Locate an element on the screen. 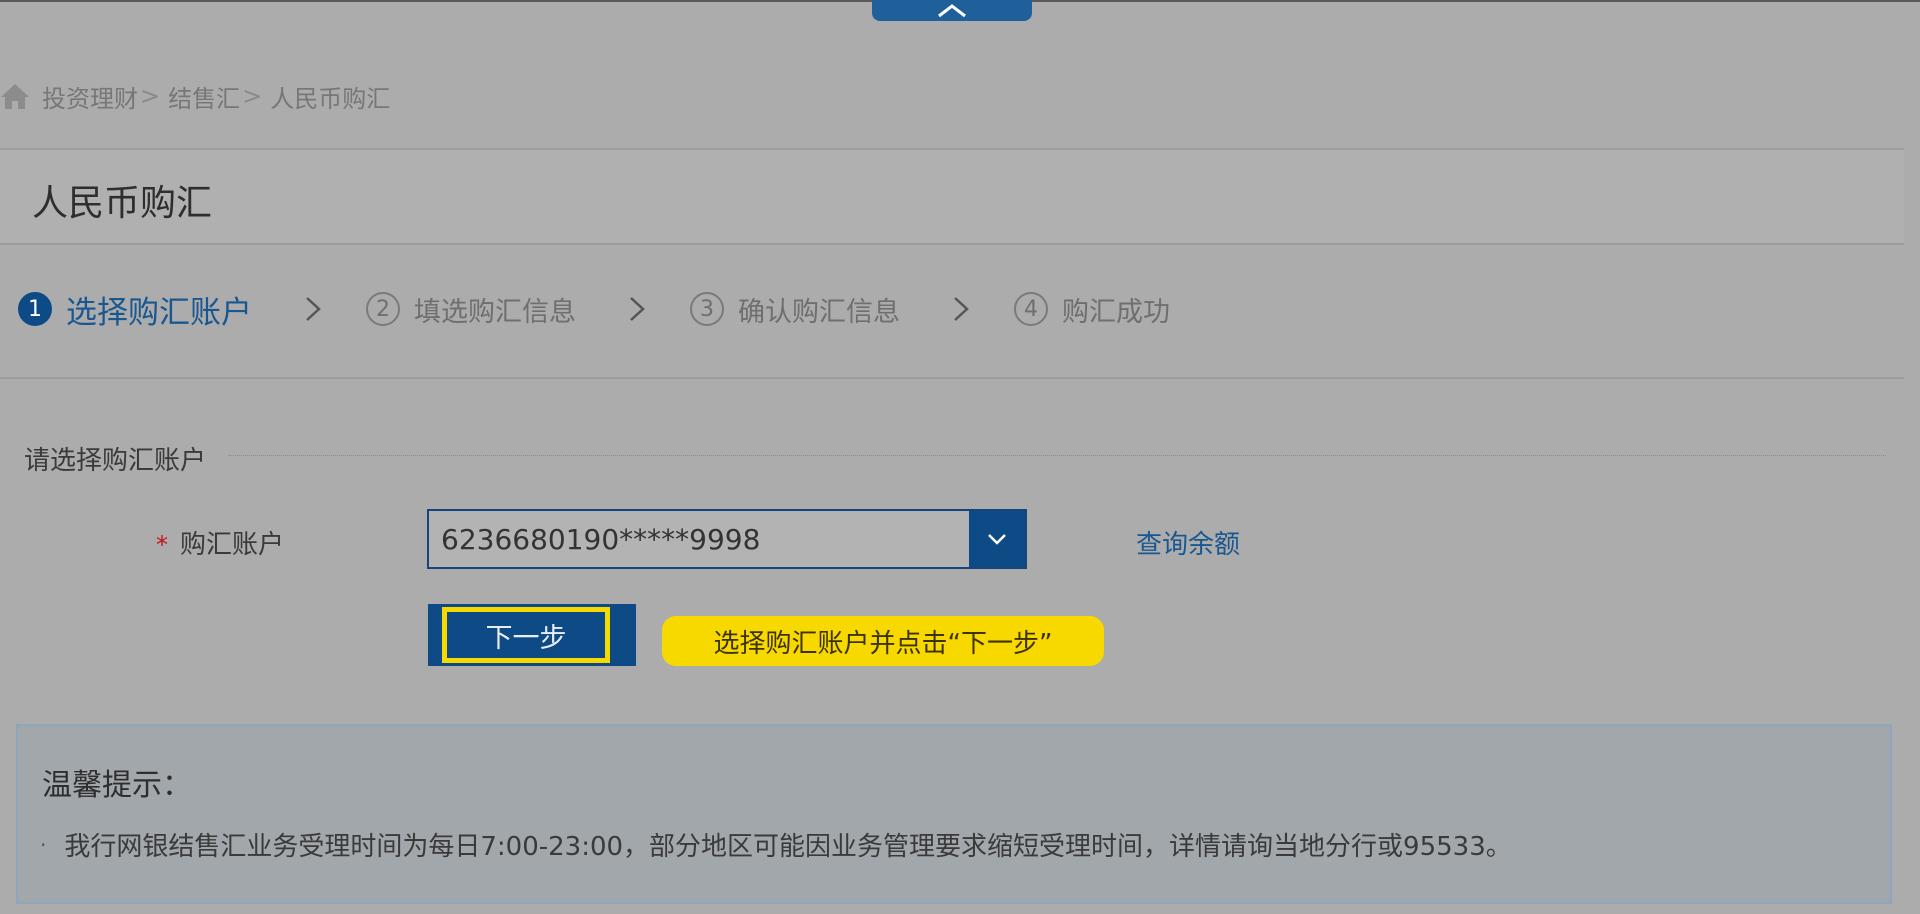 The image size is (1920, 914). collapse-toggle-button is located at coordinates (952, 10).